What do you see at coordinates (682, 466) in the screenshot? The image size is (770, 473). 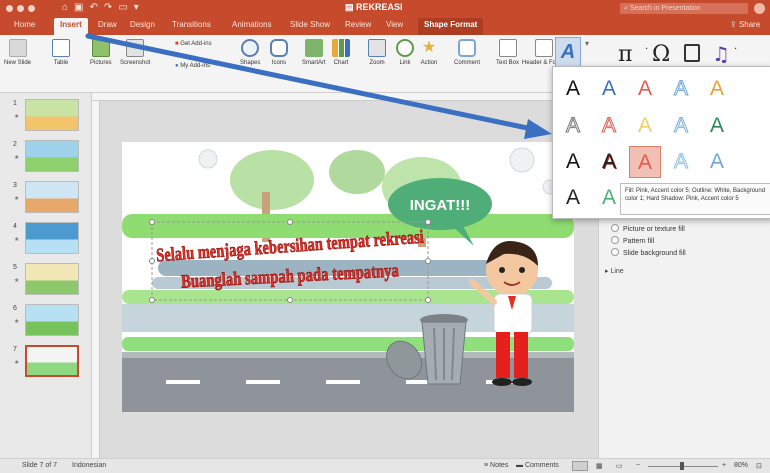 I see `zoom-slider-thumb` at bounding box center [682, 466].